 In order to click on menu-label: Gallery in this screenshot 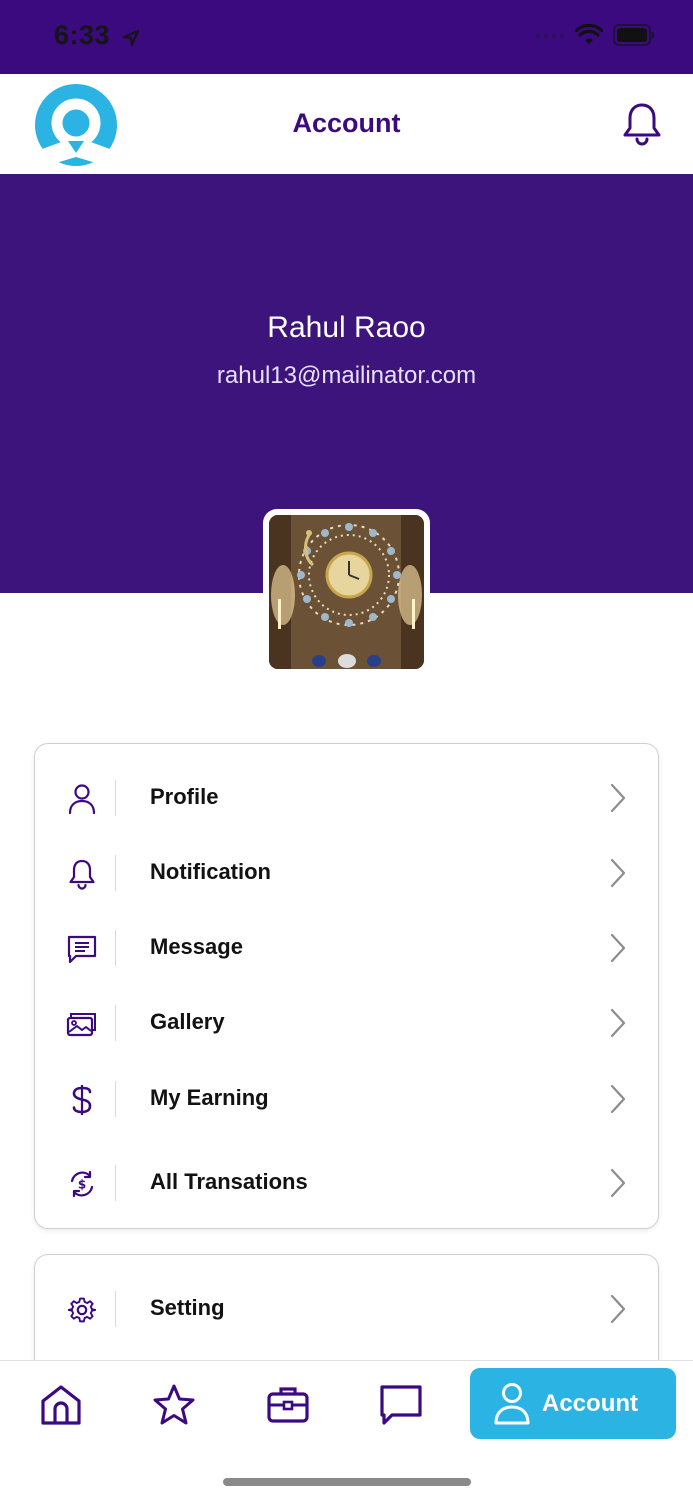, I will do `click(187, 1021)`.